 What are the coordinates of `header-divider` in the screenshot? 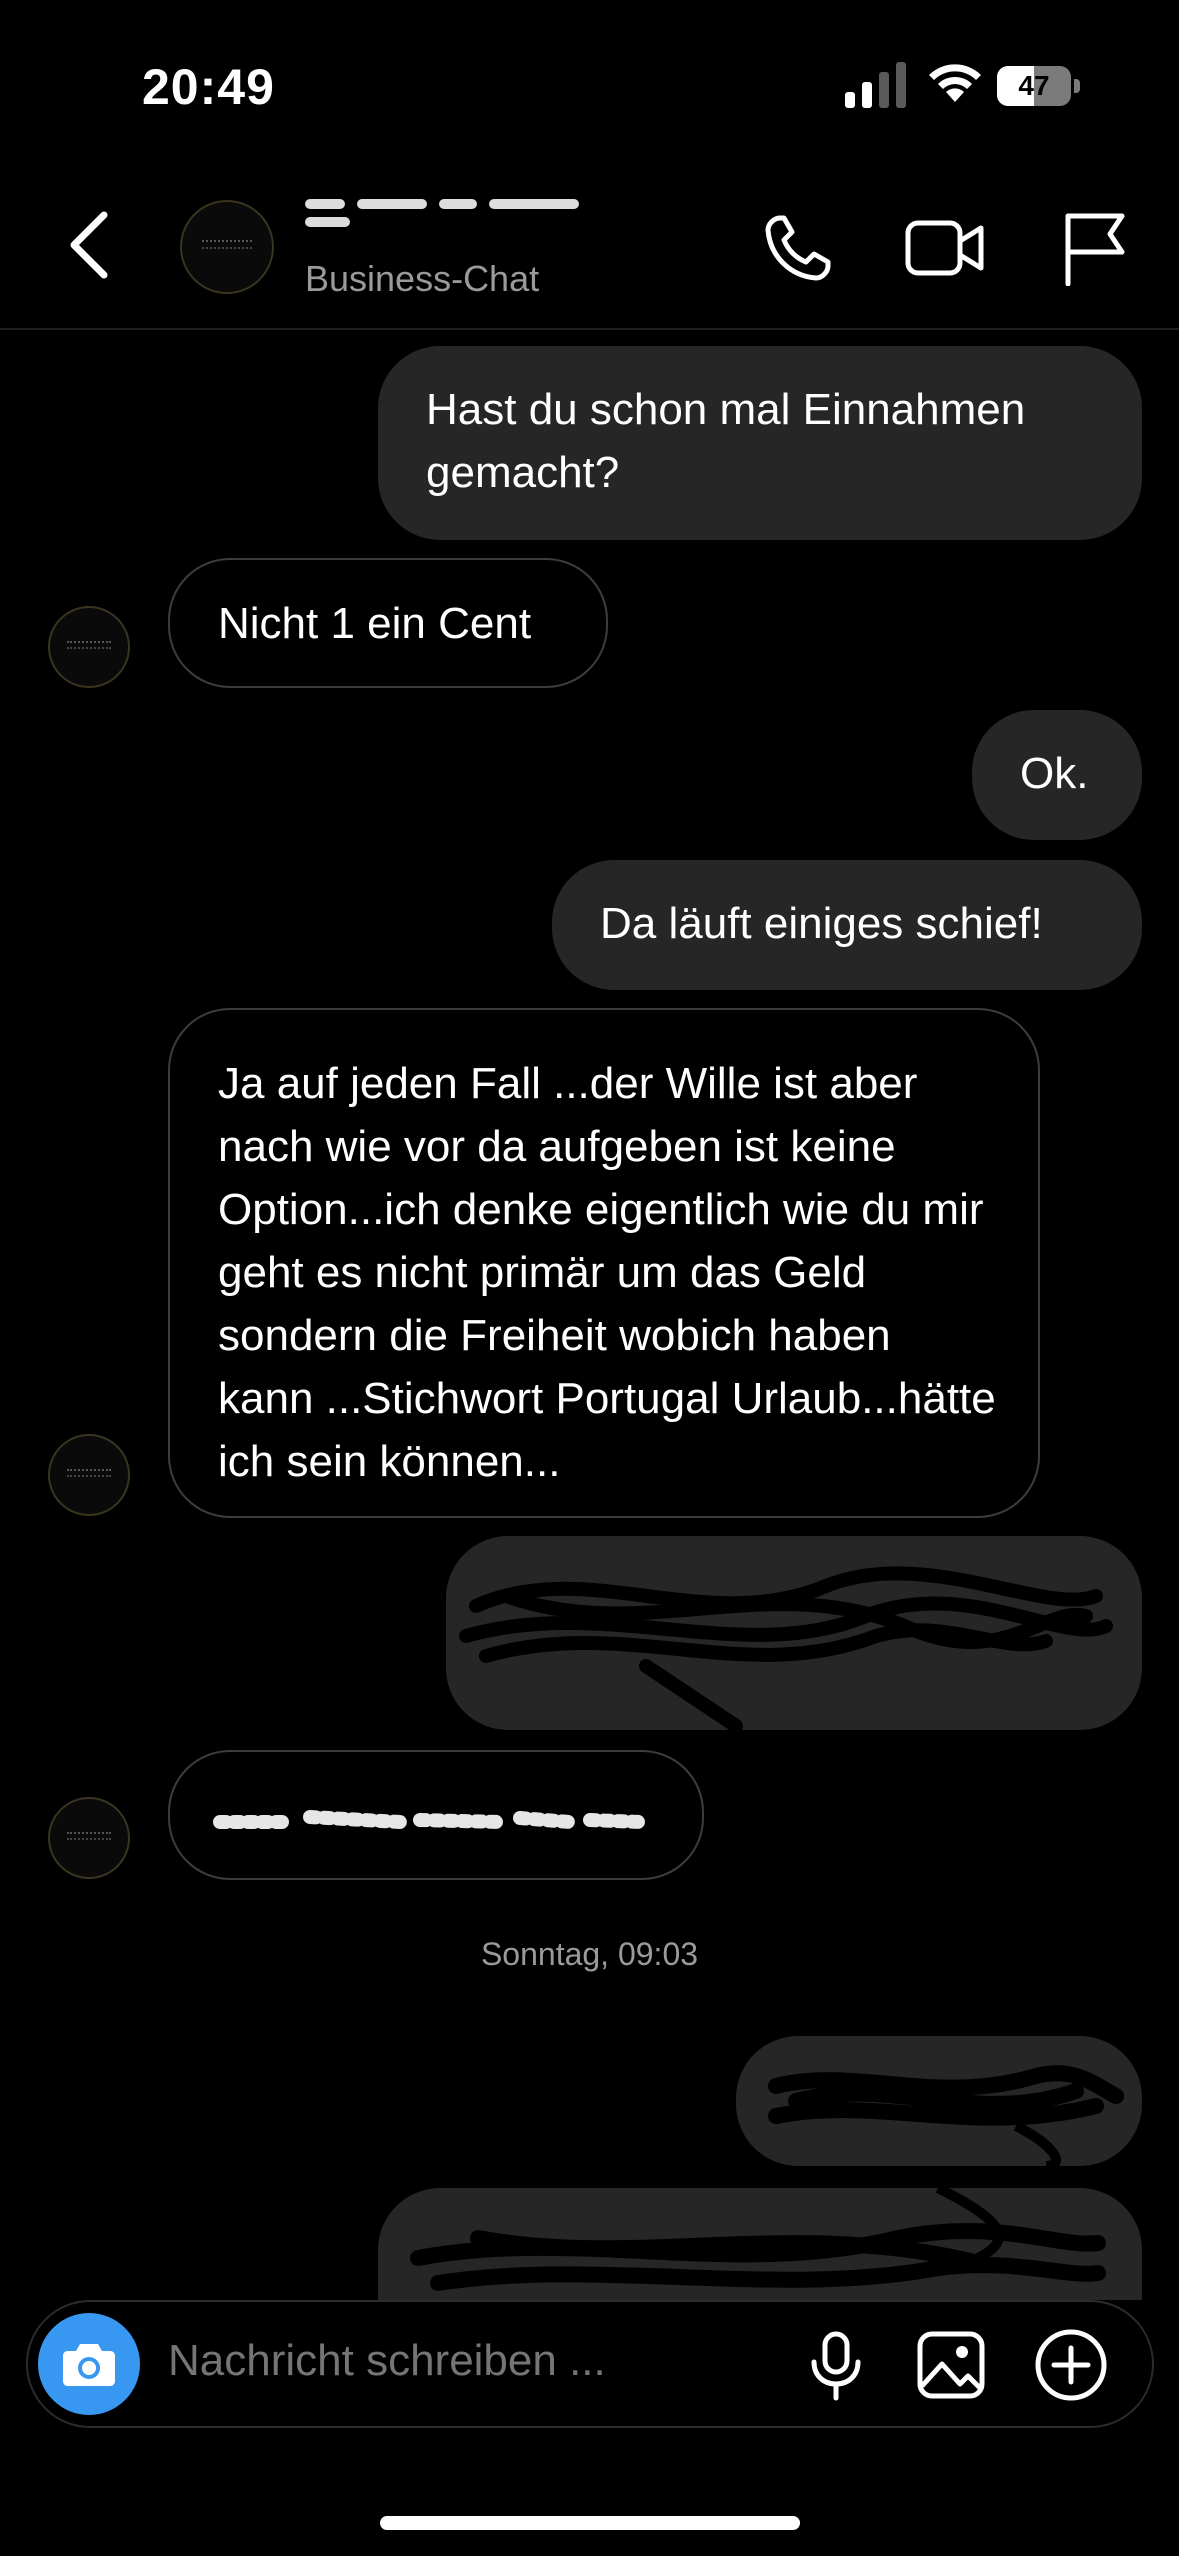 It's located at (589, 329).